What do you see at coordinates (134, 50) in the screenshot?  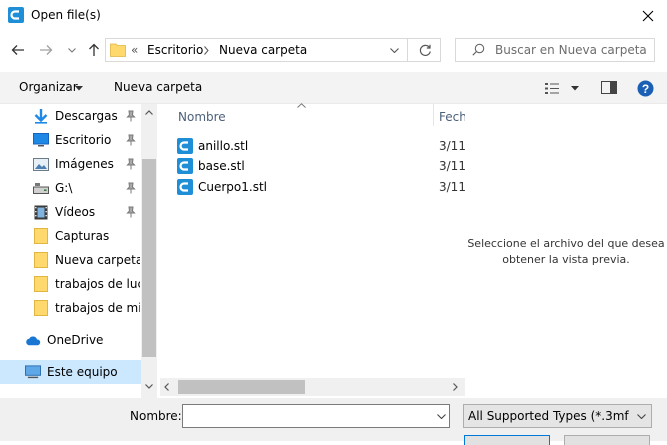 I see `breadcrumb-overflow: «` at bounding box center [134, 50].